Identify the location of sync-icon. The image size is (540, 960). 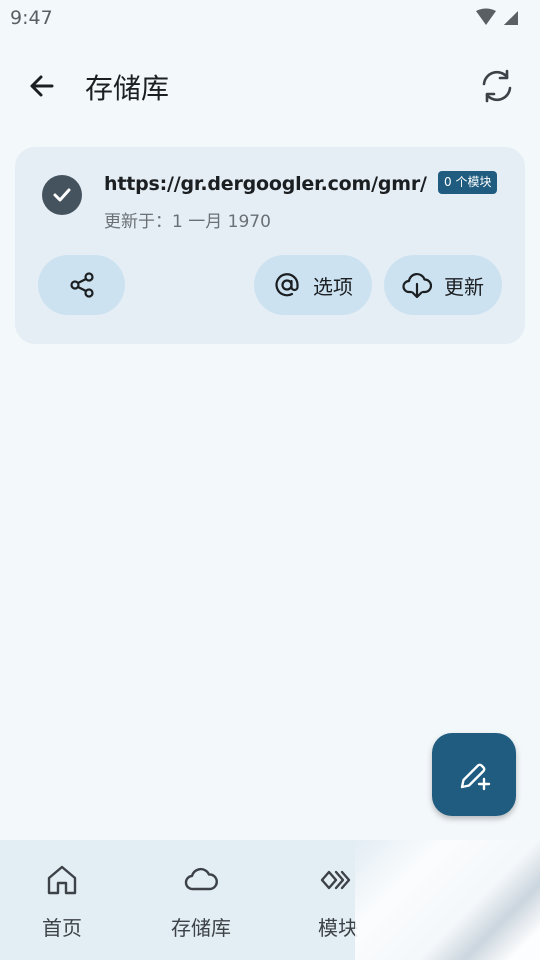
(497, 86).